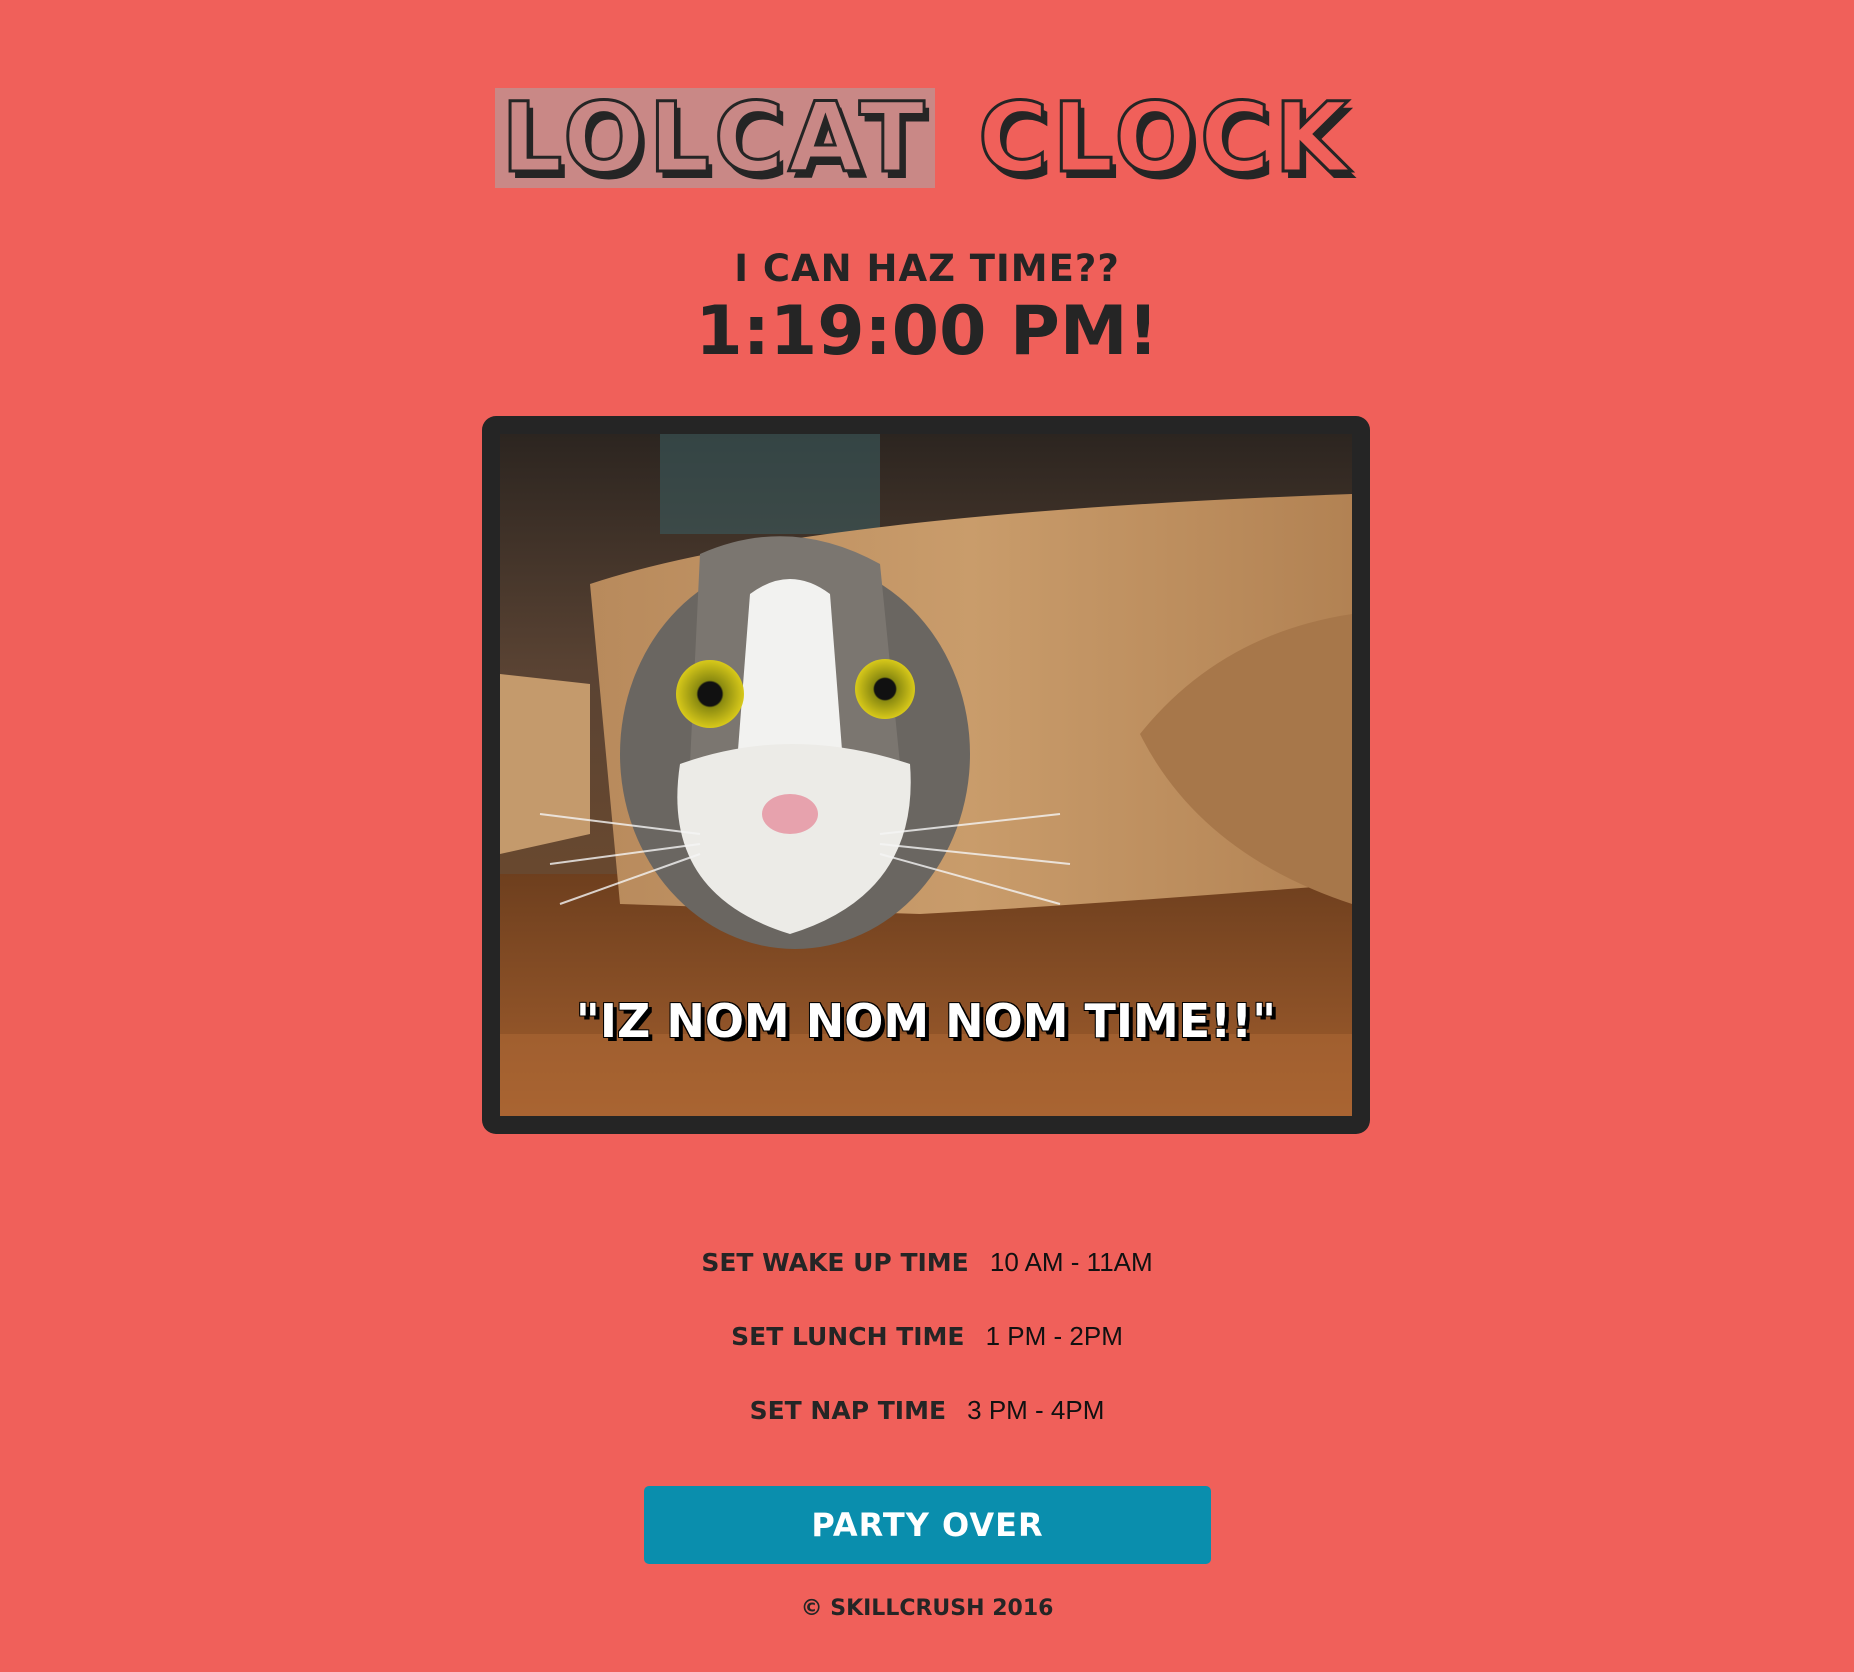  I want to click on nap-time-value: 3 PM - 4PM, so click(1035, 1410).